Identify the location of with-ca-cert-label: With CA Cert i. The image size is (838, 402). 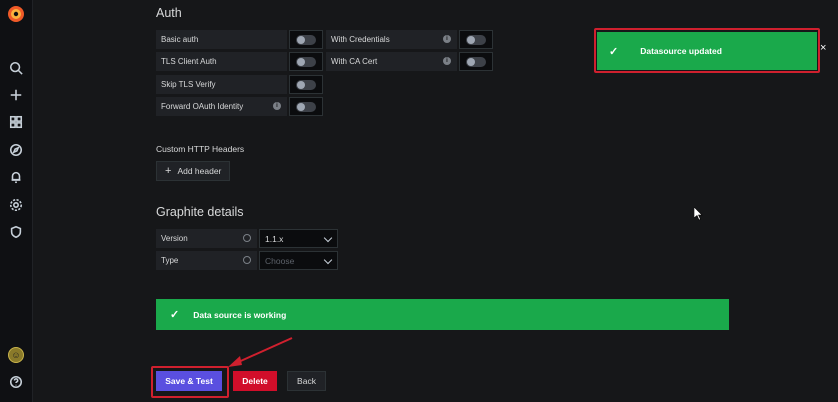
(391, 61).